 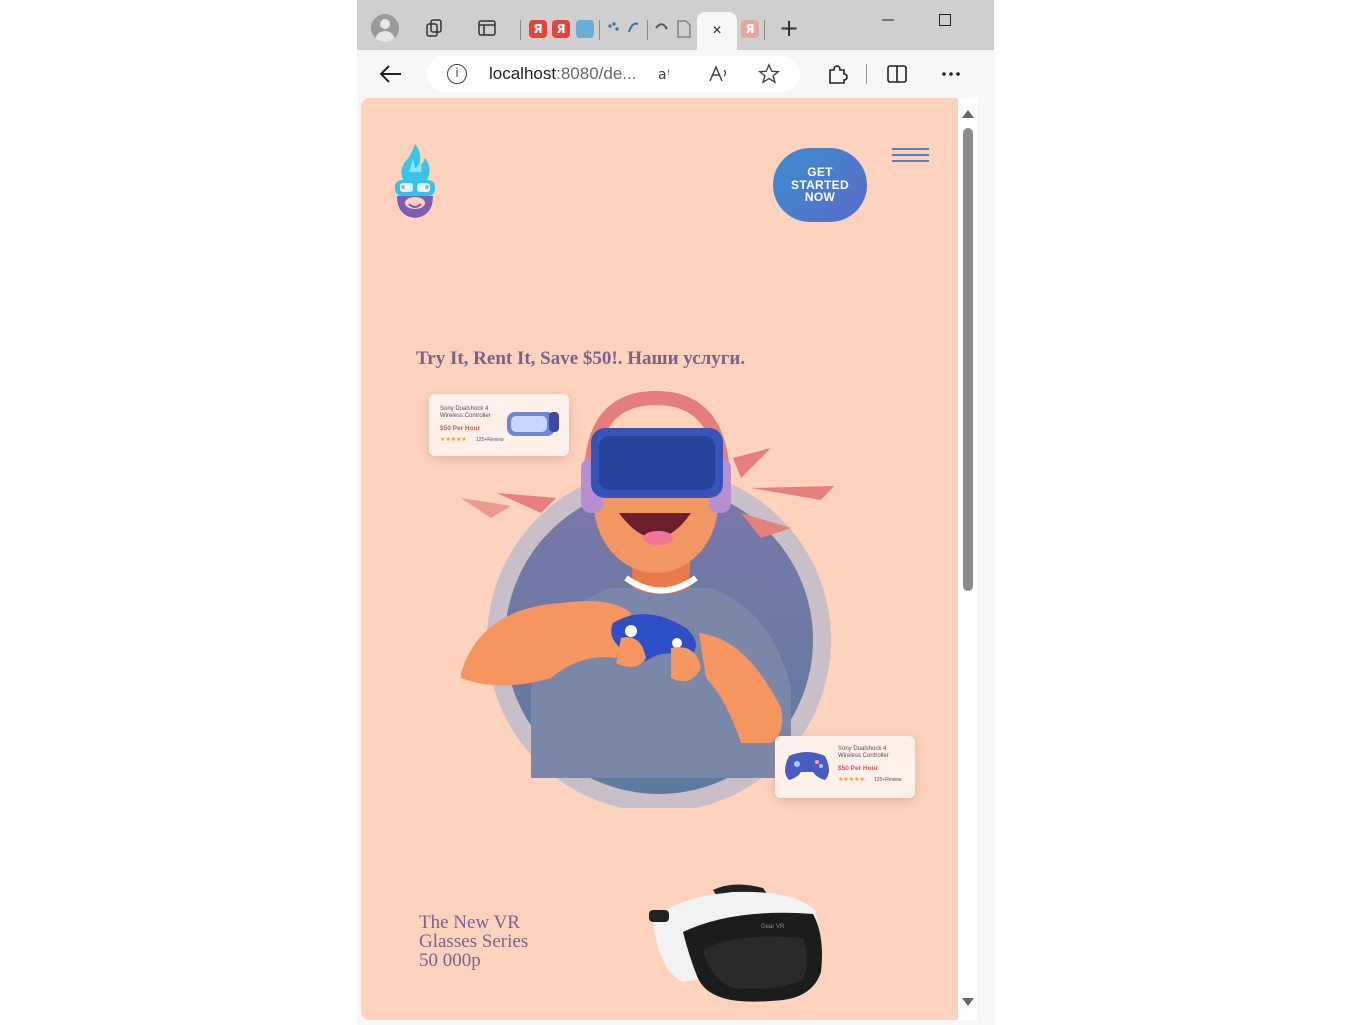 What do you see at coordinates (487, 28) in the screenshot?
I see `vertical-tabs-icon` at bounding box center [487, 28].